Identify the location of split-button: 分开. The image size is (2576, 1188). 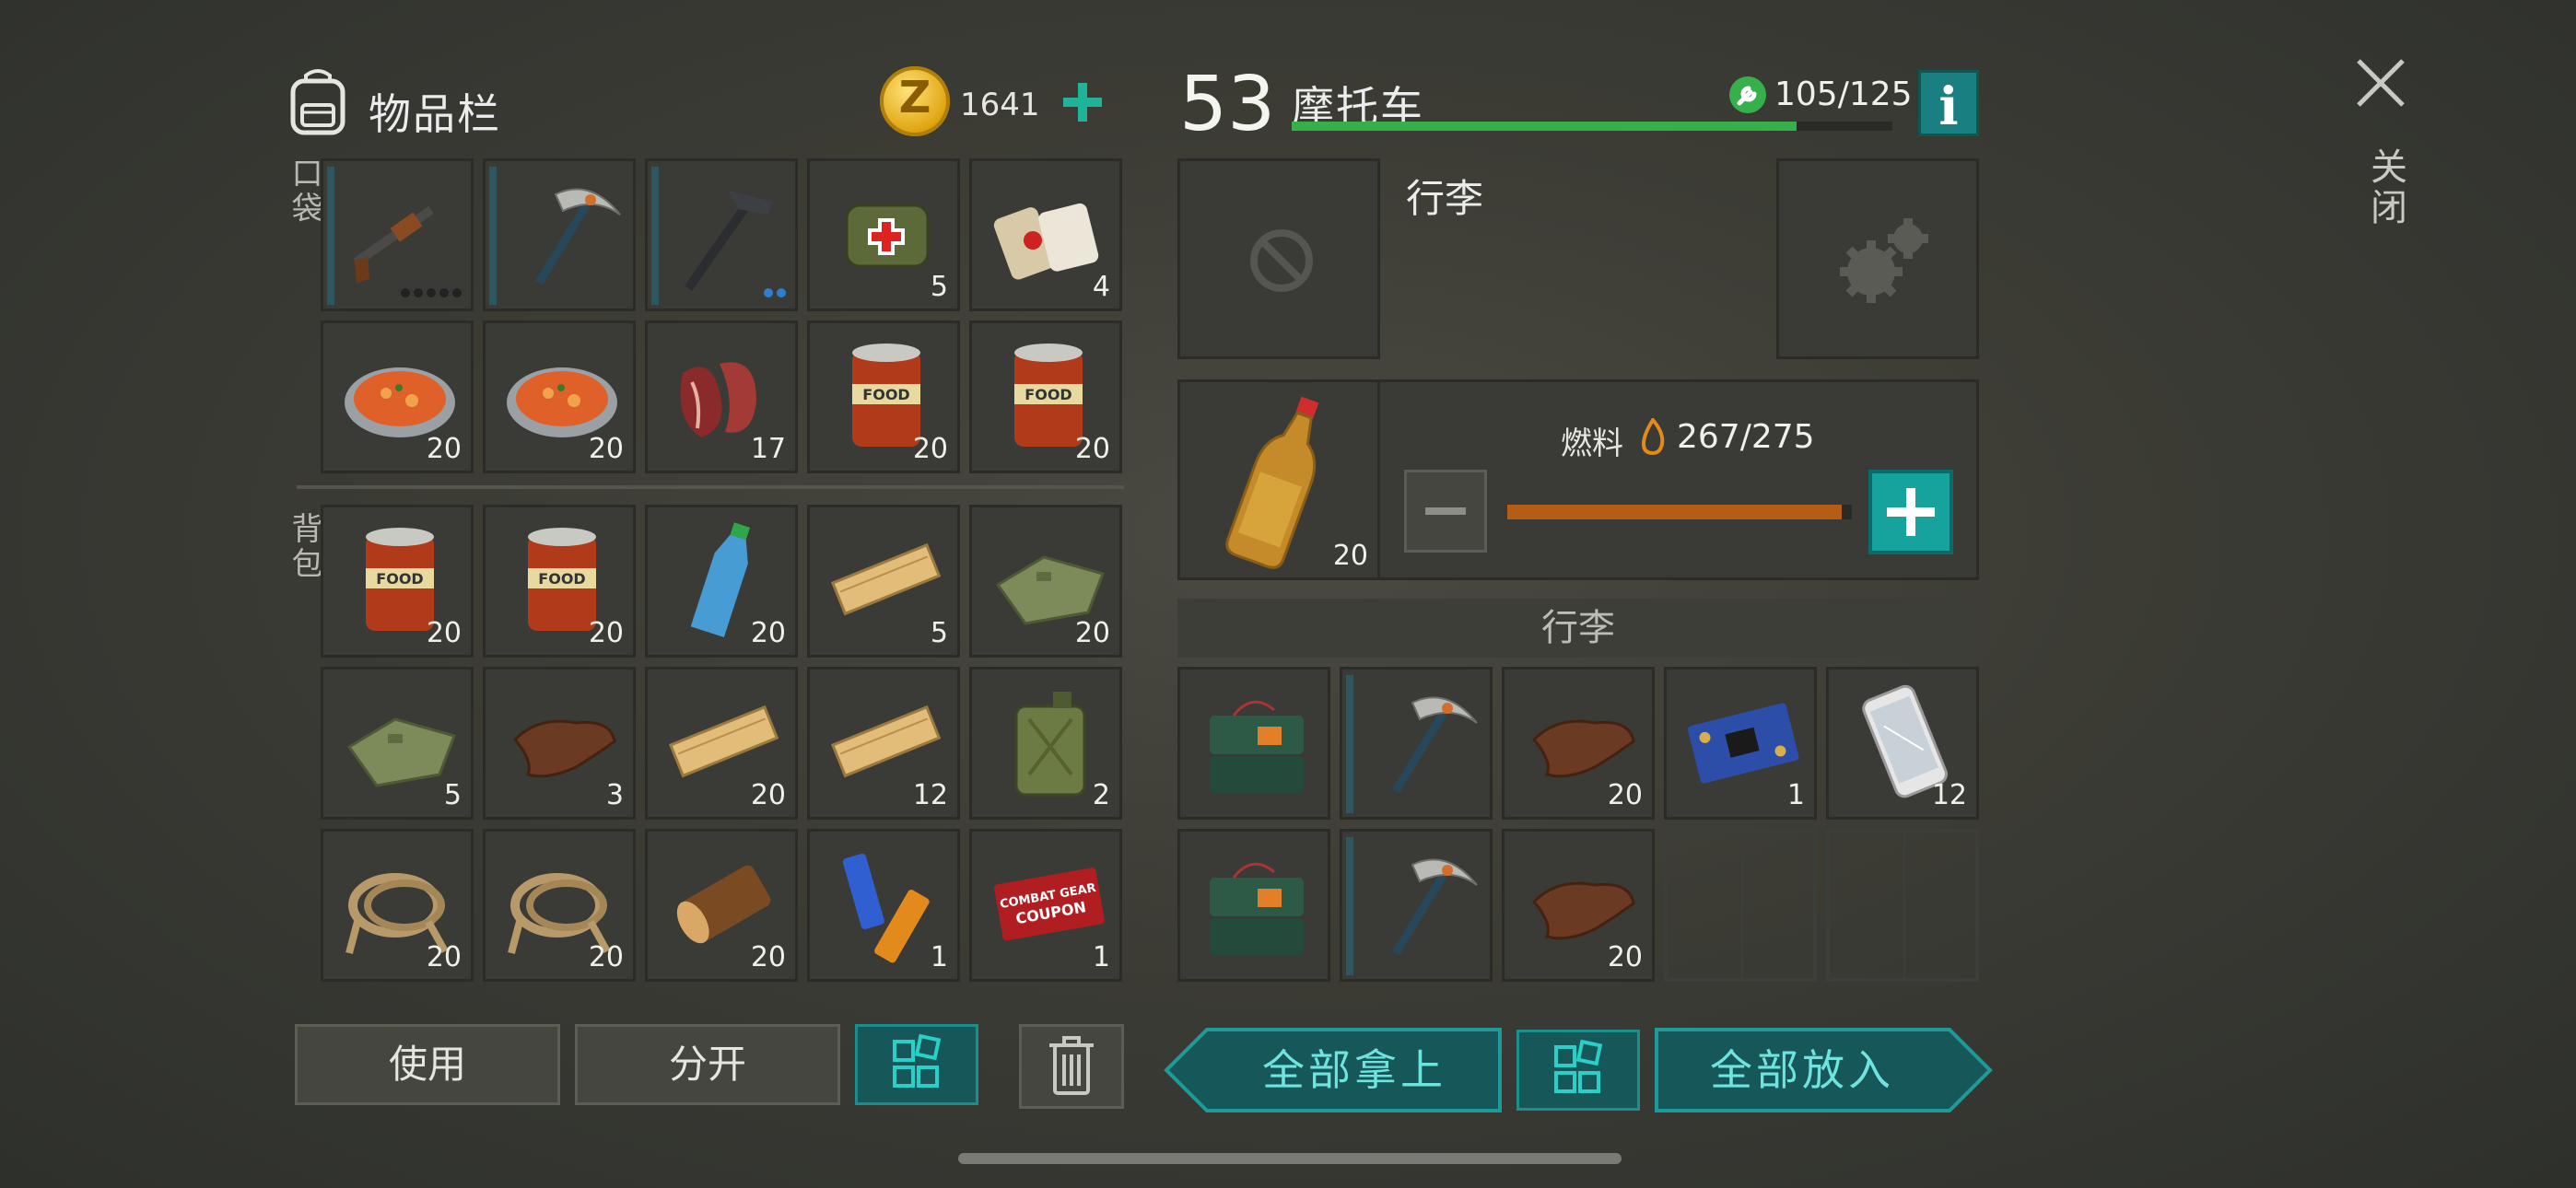
(707, 1064).